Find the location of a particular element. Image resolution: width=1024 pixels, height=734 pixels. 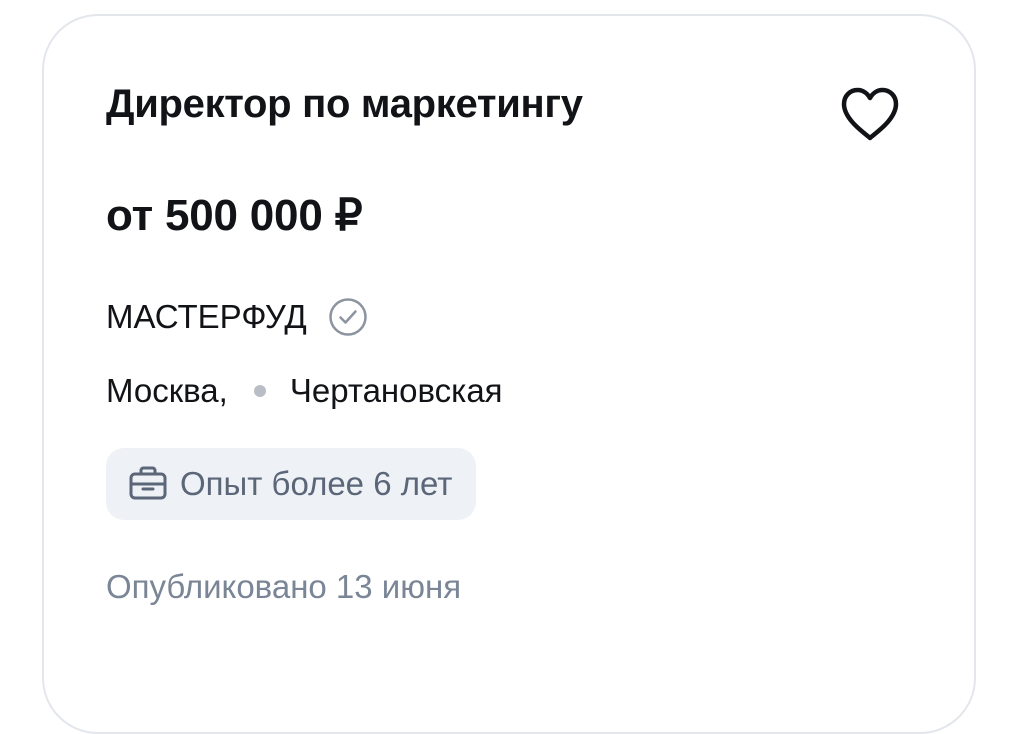

favorite-button is located at coordinates (870, 114).